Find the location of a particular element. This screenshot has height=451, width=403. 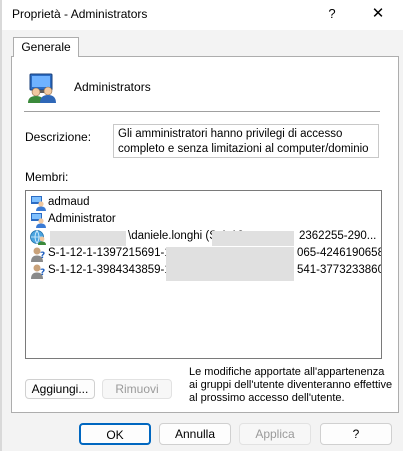

ok-button: OK is located at coordinates (115, 434).